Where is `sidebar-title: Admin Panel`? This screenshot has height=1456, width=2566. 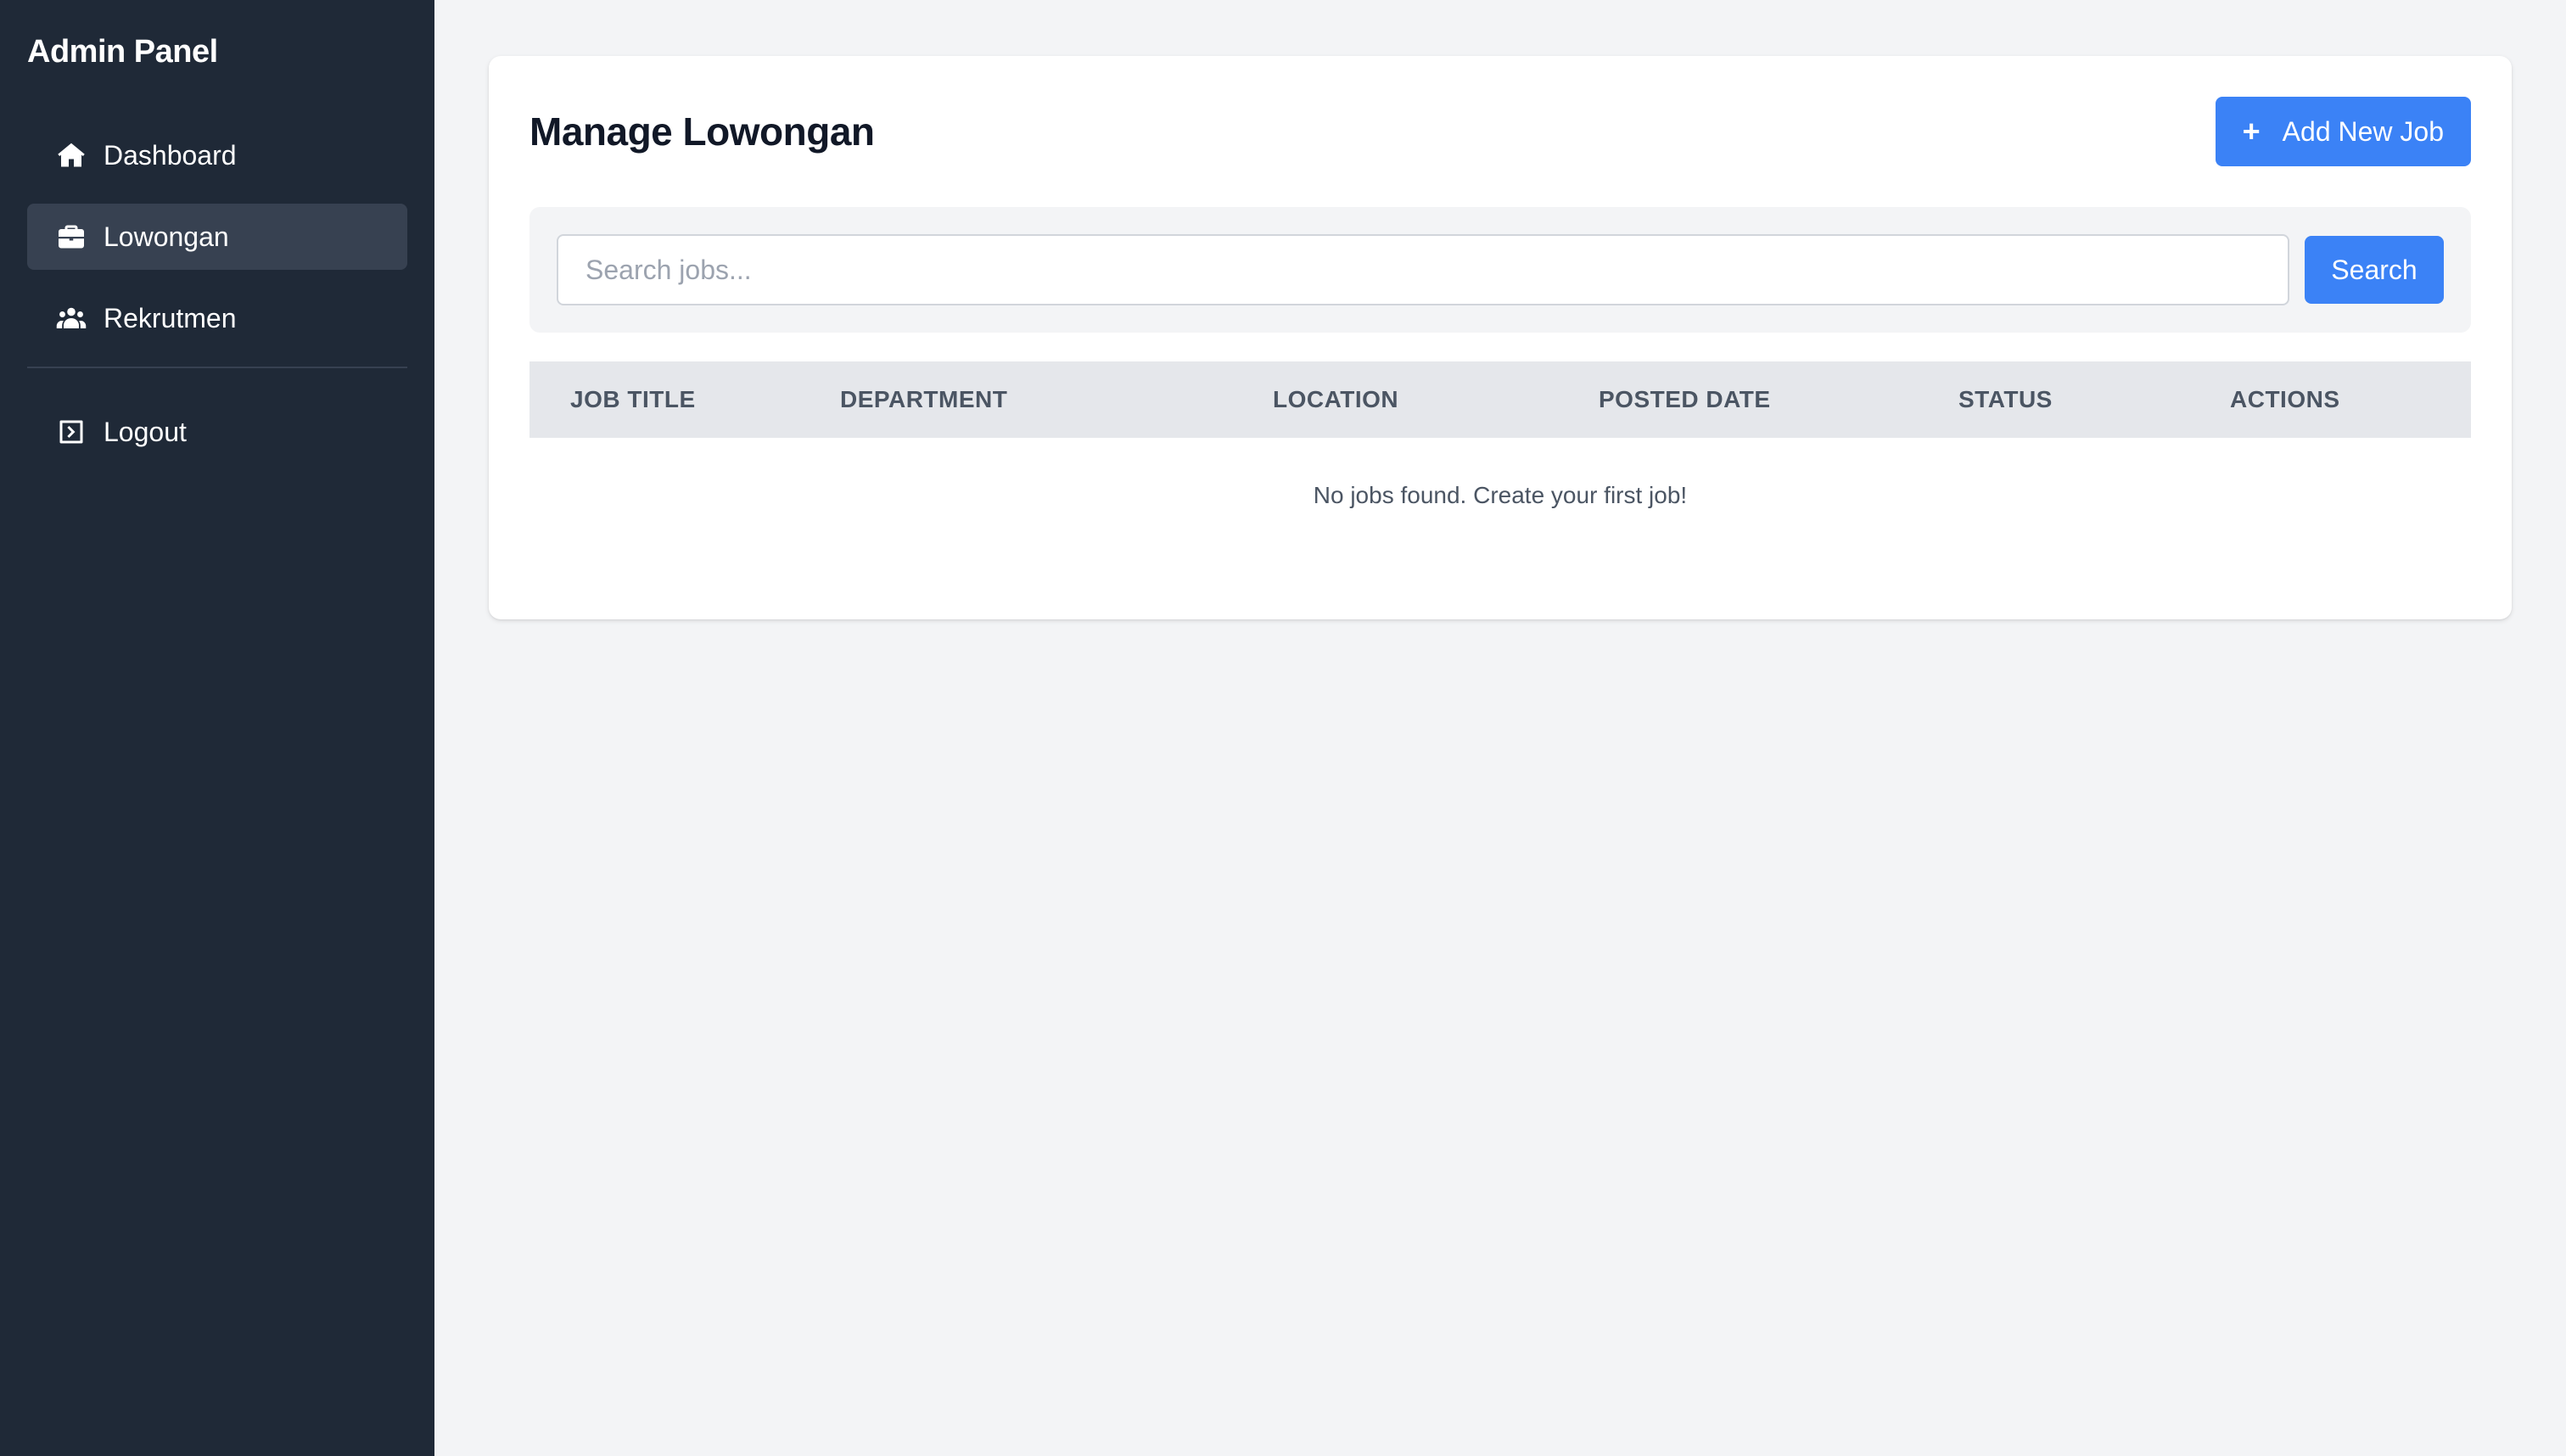 sidebar-title: Admin Panel is located at coordinates (122, 52).